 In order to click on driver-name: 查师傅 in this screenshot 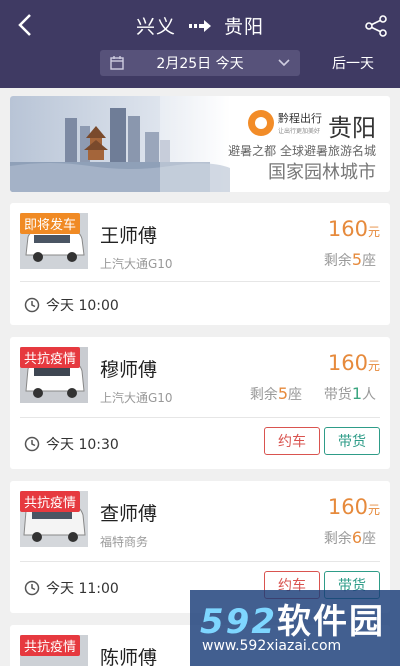, I will do `click(129, 514)`.